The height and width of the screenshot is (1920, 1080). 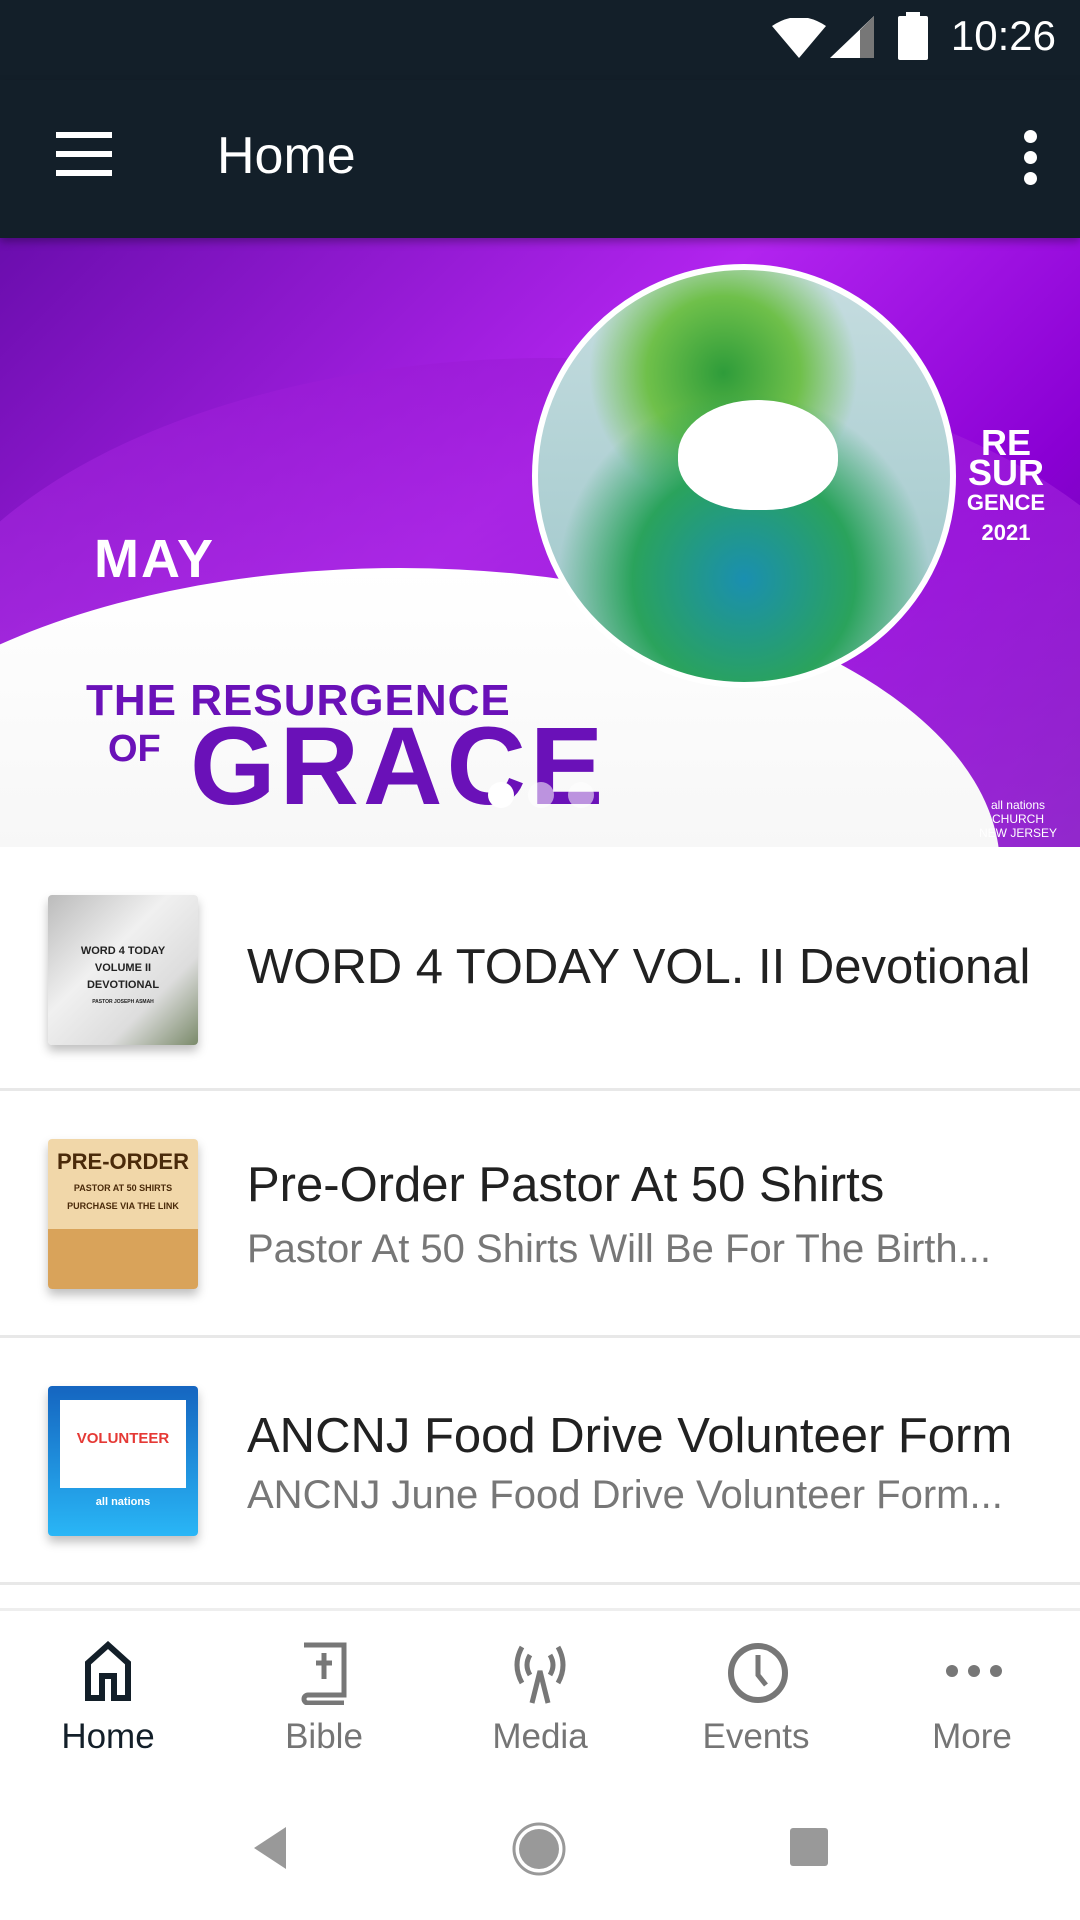 I want to click on carousel-indicator, so click(x=541, y=795).